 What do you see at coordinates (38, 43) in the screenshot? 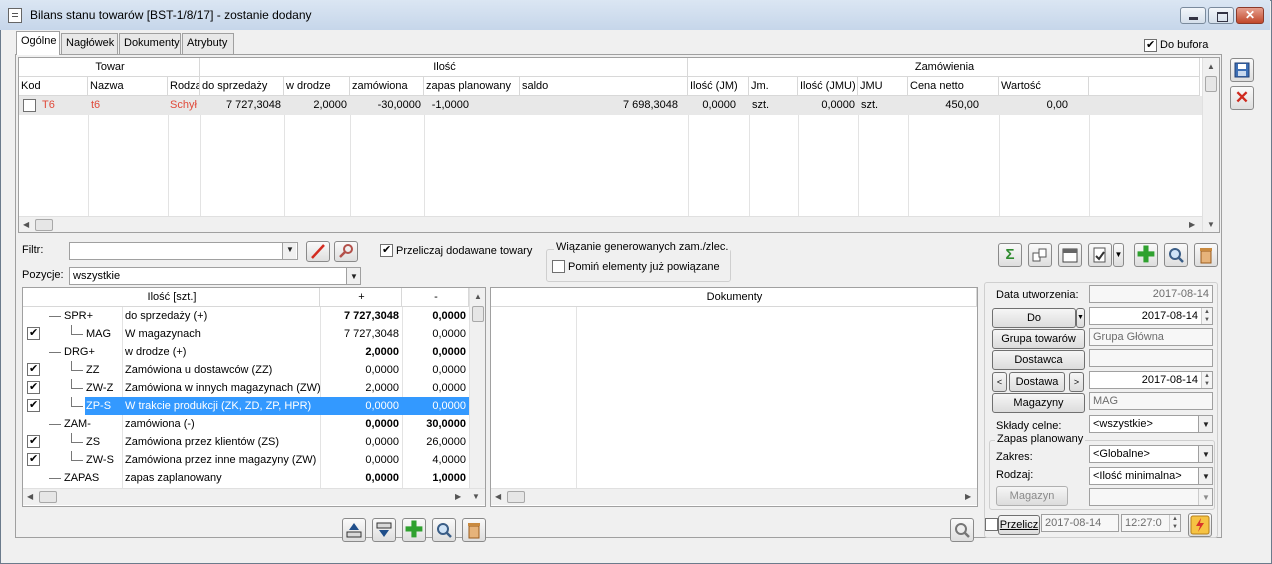
I see `tab-ogolne: Ogólne` at bounding box center [38, 43].